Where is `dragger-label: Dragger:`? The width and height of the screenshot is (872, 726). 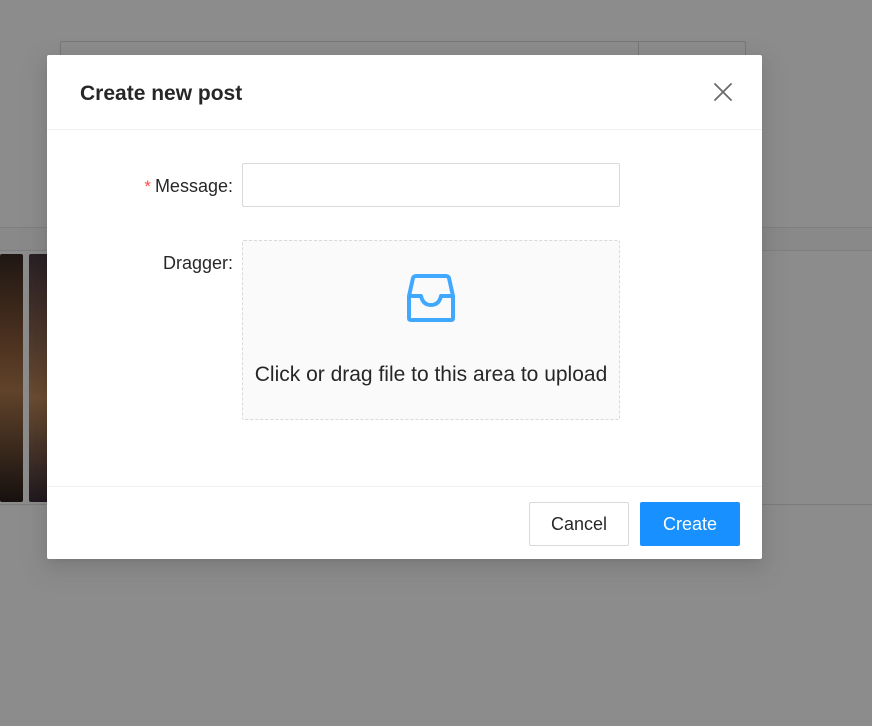 dragger-label: Dragger: is located at coordinates (183, 263).